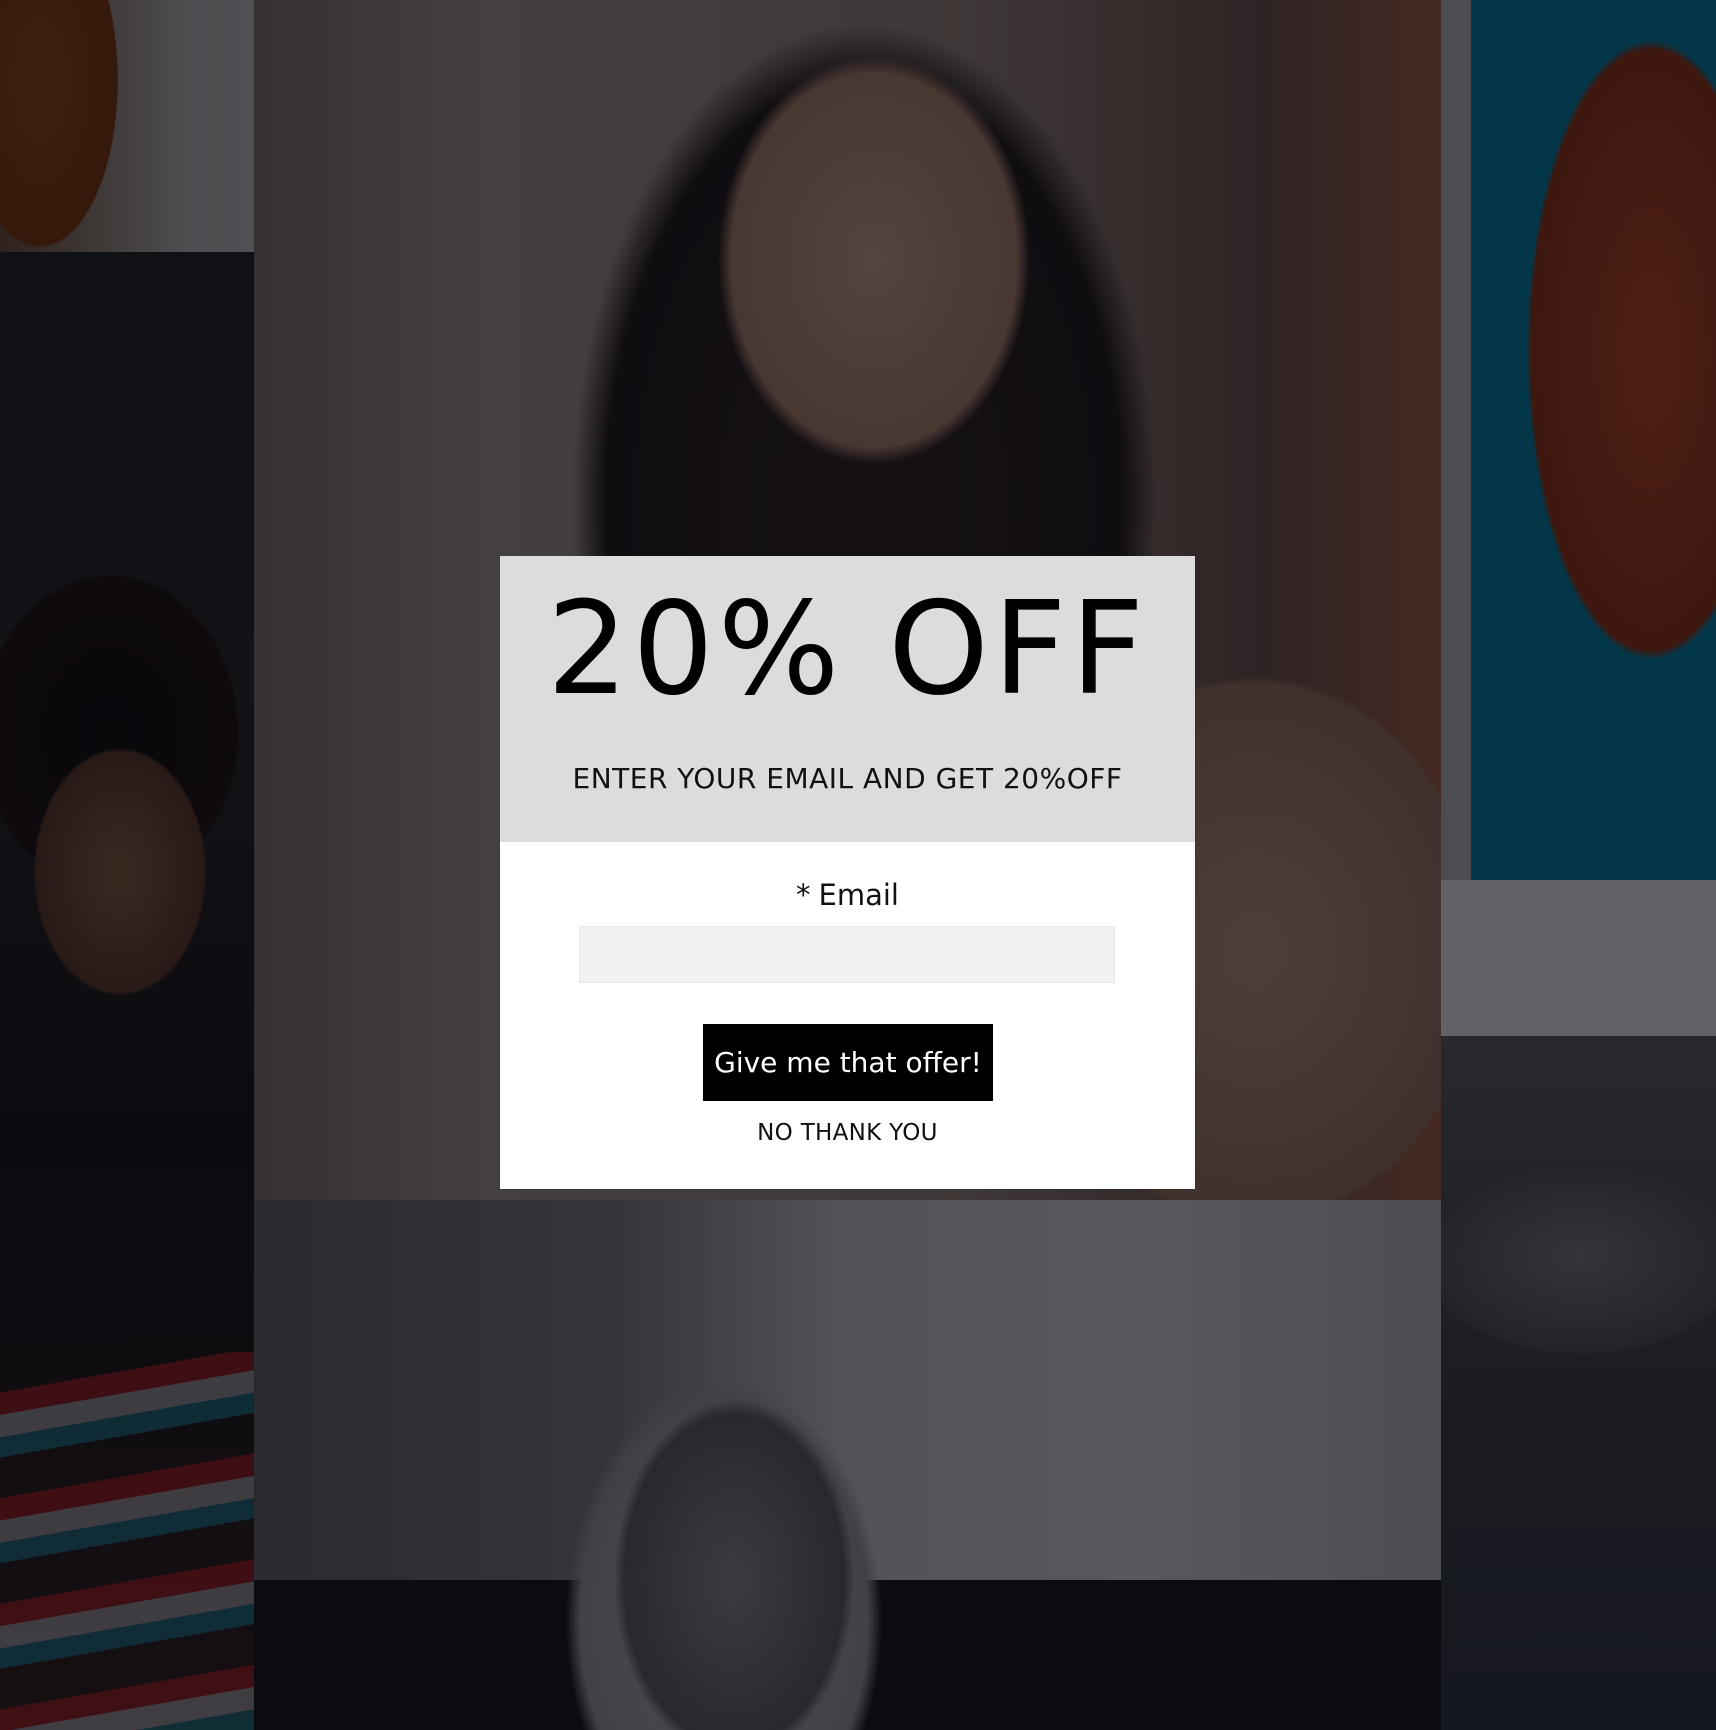 The width and height of the screenshot is (1716, 1730). I want to click on email-field, so click(847, 954).